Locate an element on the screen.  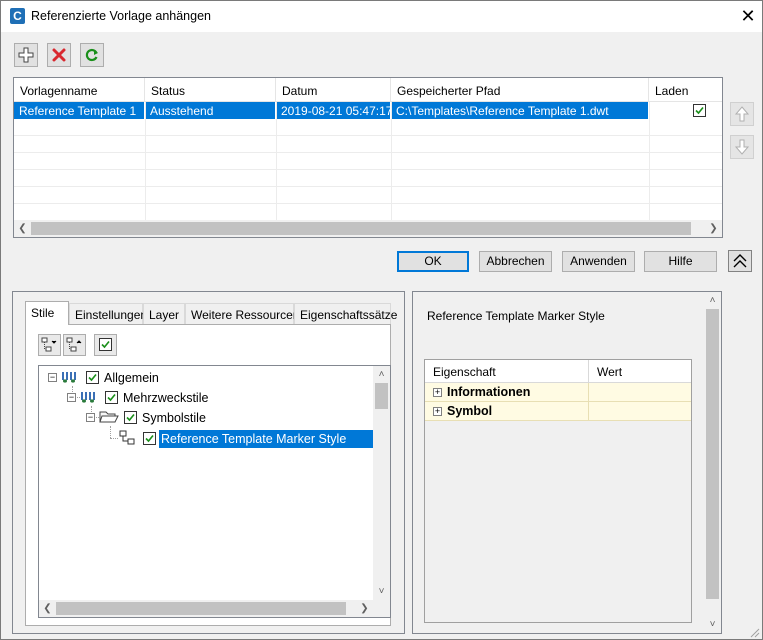
grid-horizontal-scrollbar: ❮ ❯ is located at coordinates (368, 228).